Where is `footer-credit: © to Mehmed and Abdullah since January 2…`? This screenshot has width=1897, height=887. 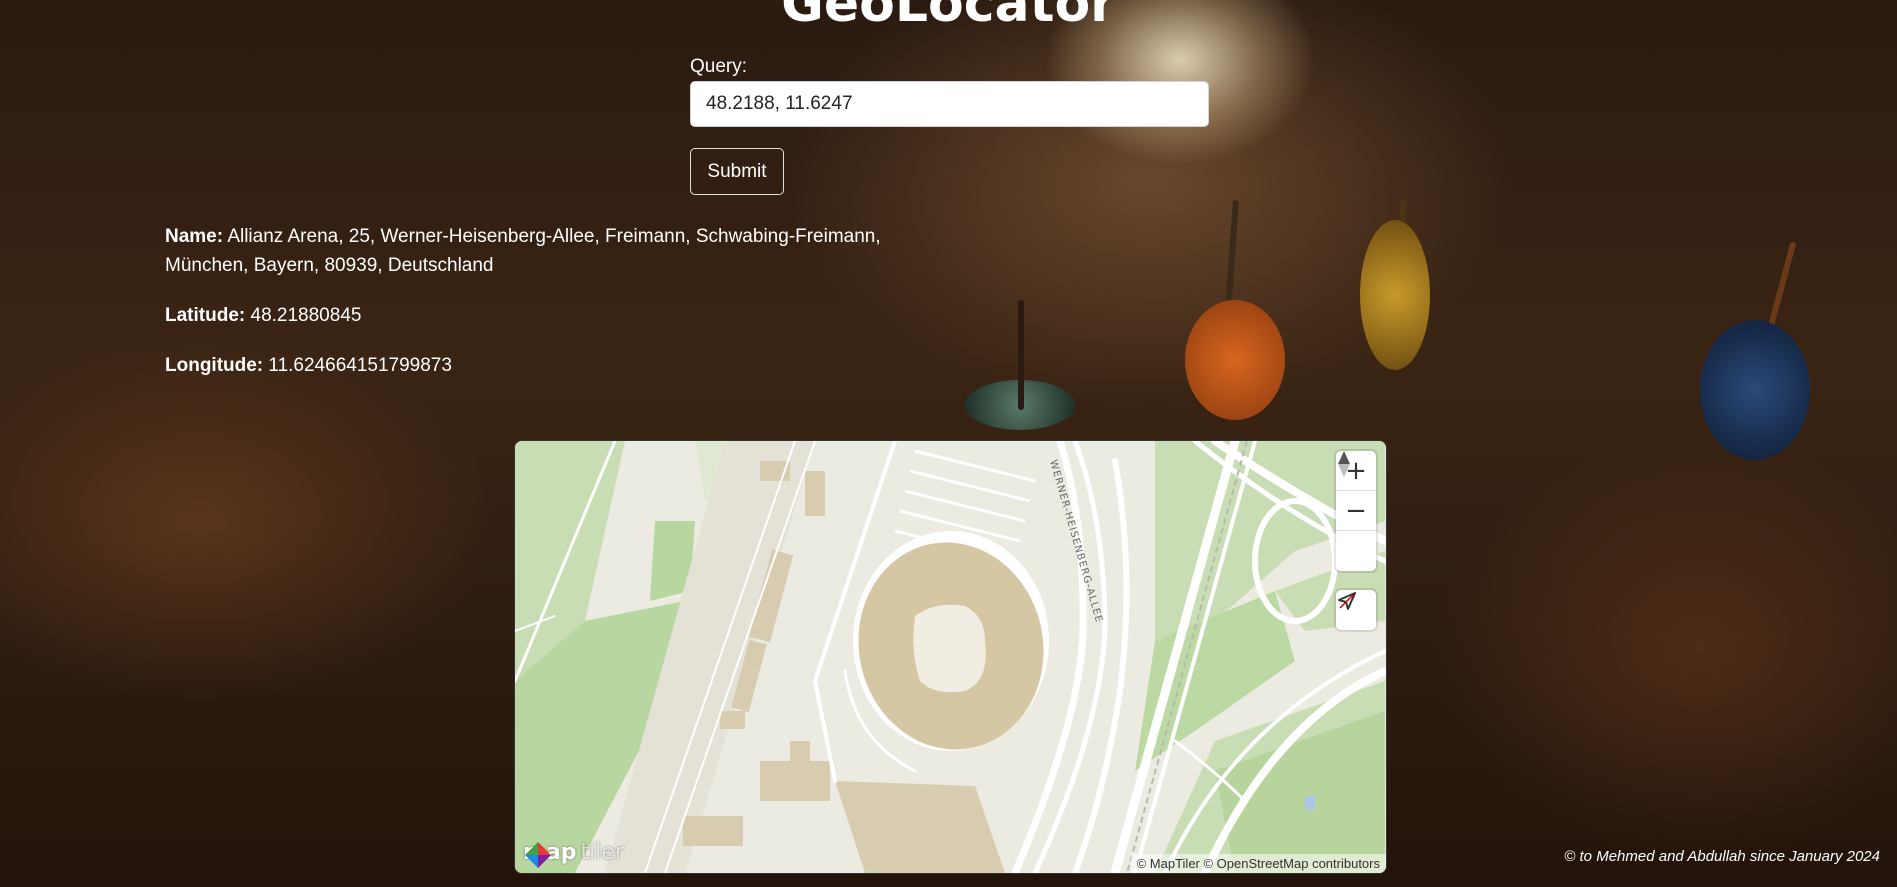
footer-credit: © to Mehmed and Abdullah since January 2… is located at coordinates (1722, 856).